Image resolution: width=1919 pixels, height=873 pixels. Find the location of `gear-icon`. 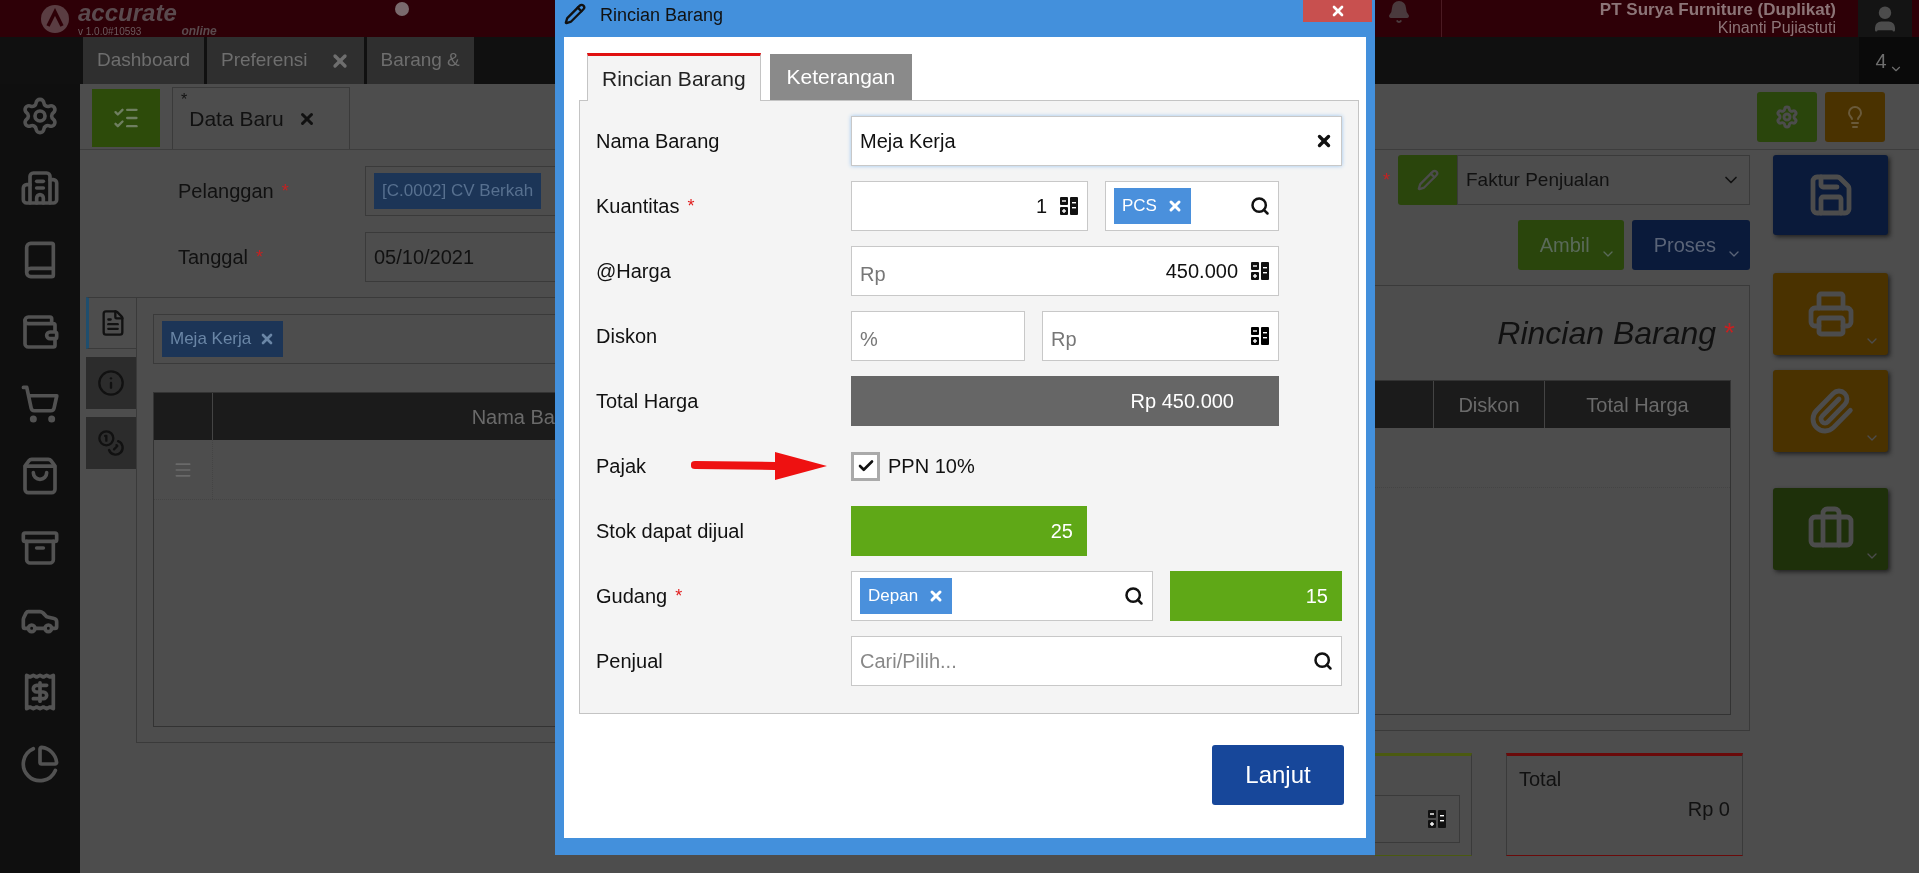

gear-icon is located at coordinates (40, 116).